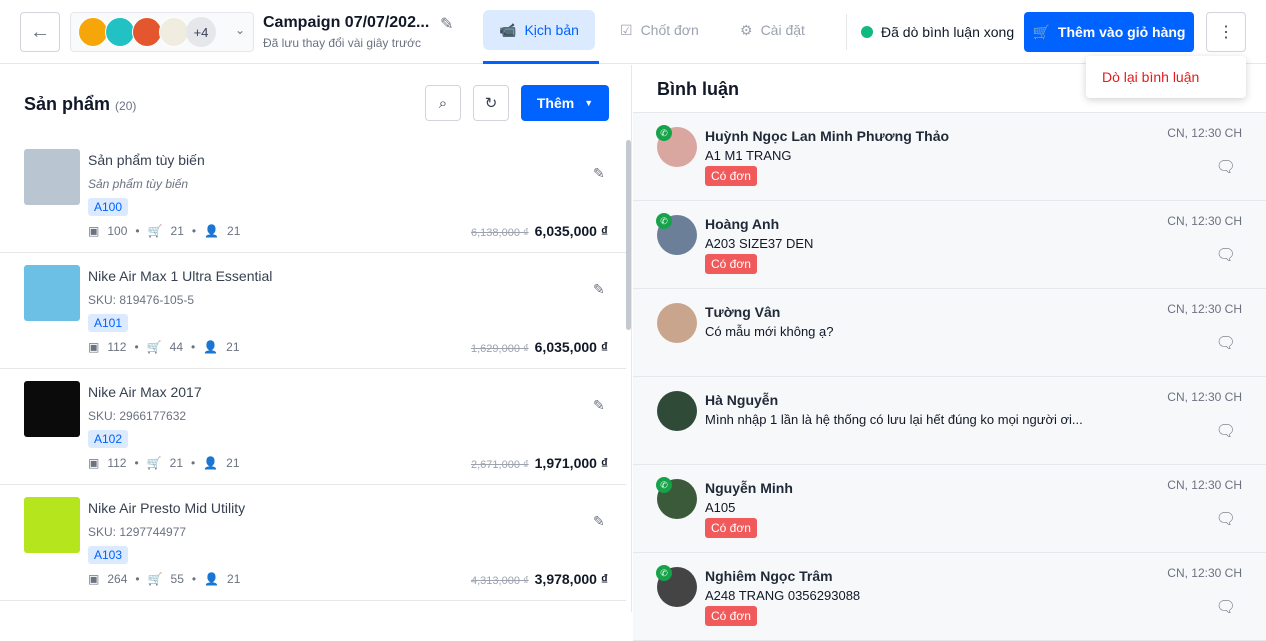 This screenshot has height=641, width=1266. What do you see at coordinates (167, 508) in the screenshot?
I see `product-name: Nike Air Presto Mid Utility` at bounding box center [167, 508].